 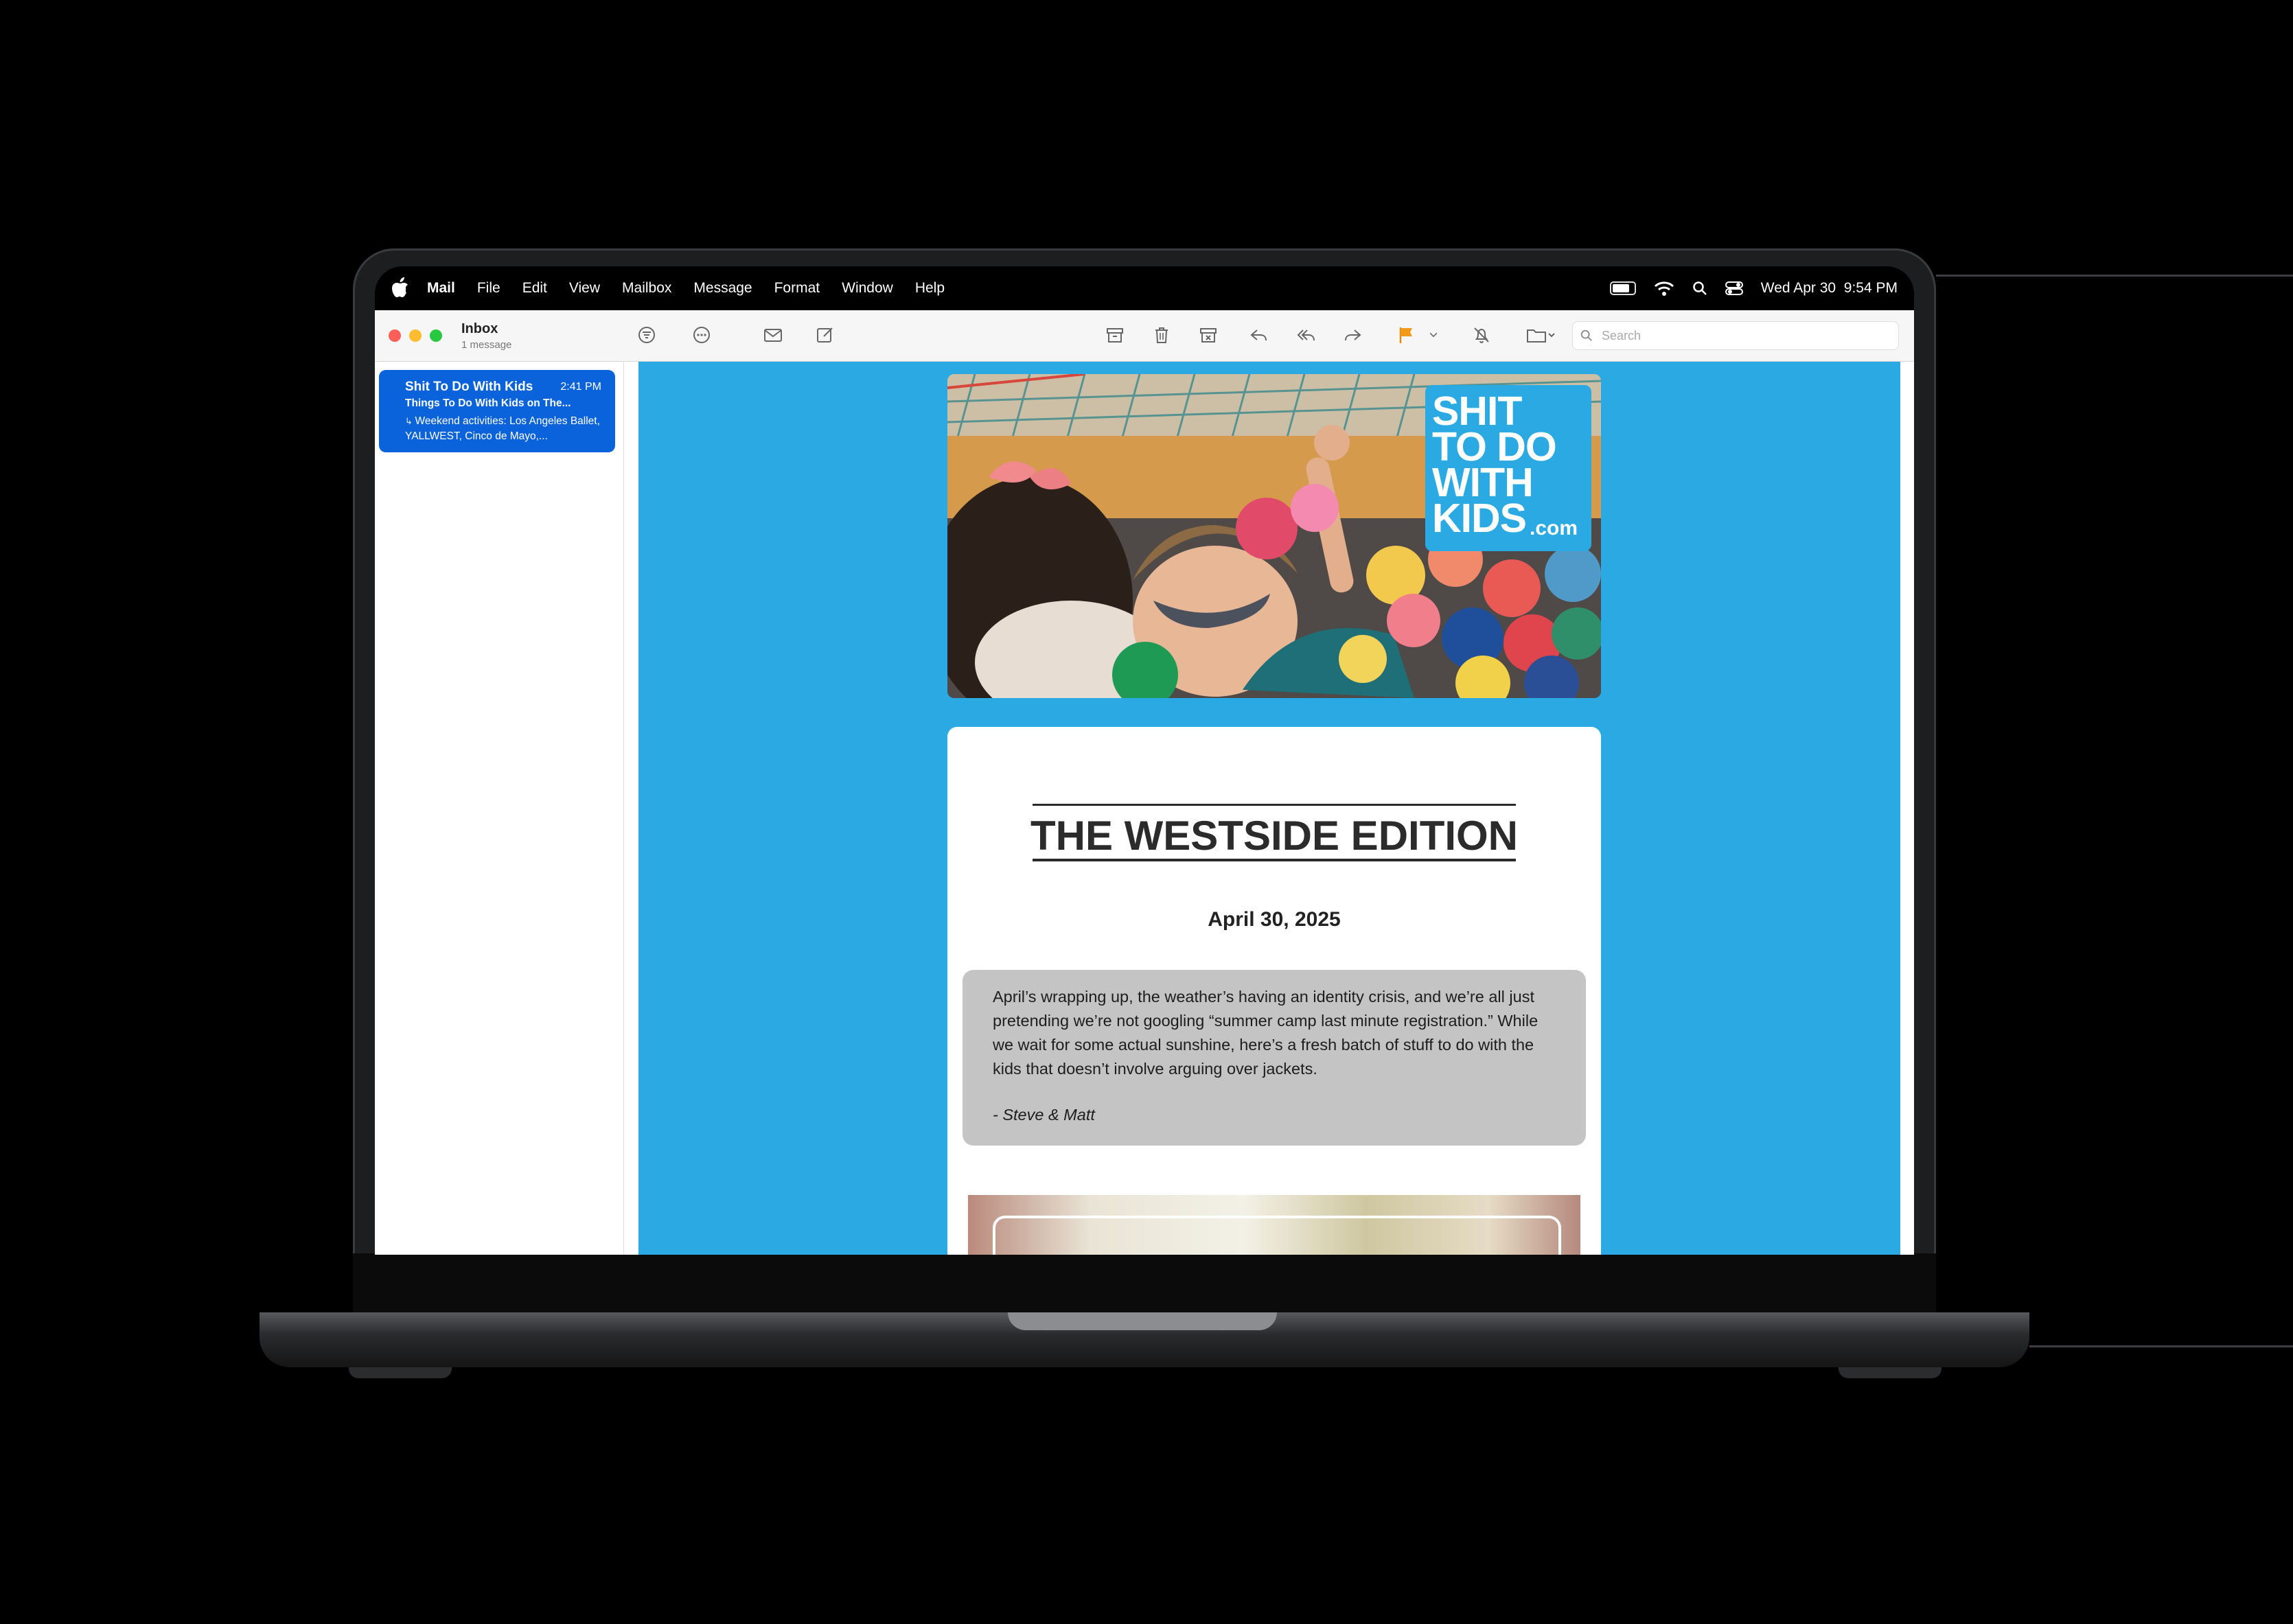 I want to click on forward-button, so click(x=1352, y=335).